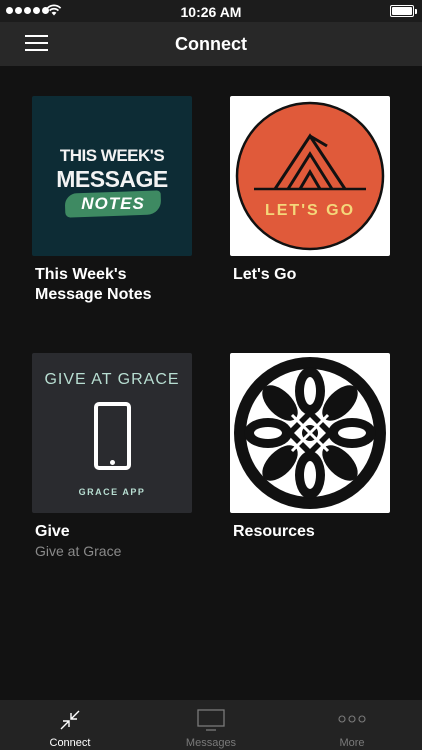  Describe the element at coordinates (112, 155) in the screenshot. I see `artwork-text-line1: THIS WEEK'S` at that location.